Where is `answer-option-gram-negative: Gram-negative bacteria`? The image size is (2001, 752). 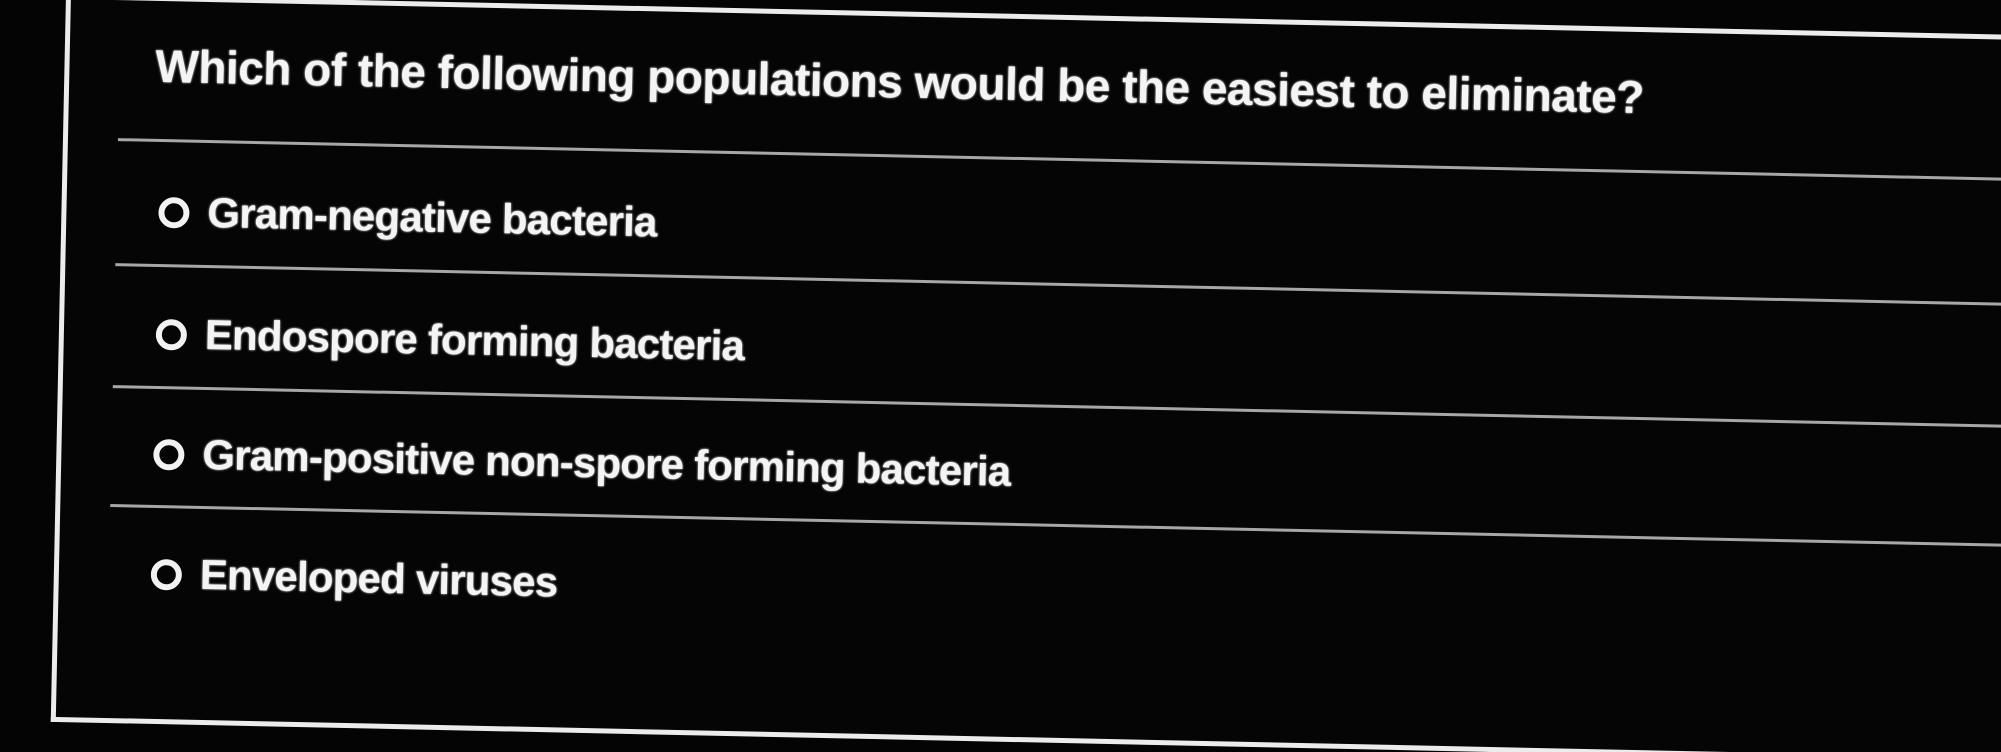
answer-option-gram-negative: Gram-negative bacteria is located at coordinates (408, 217).